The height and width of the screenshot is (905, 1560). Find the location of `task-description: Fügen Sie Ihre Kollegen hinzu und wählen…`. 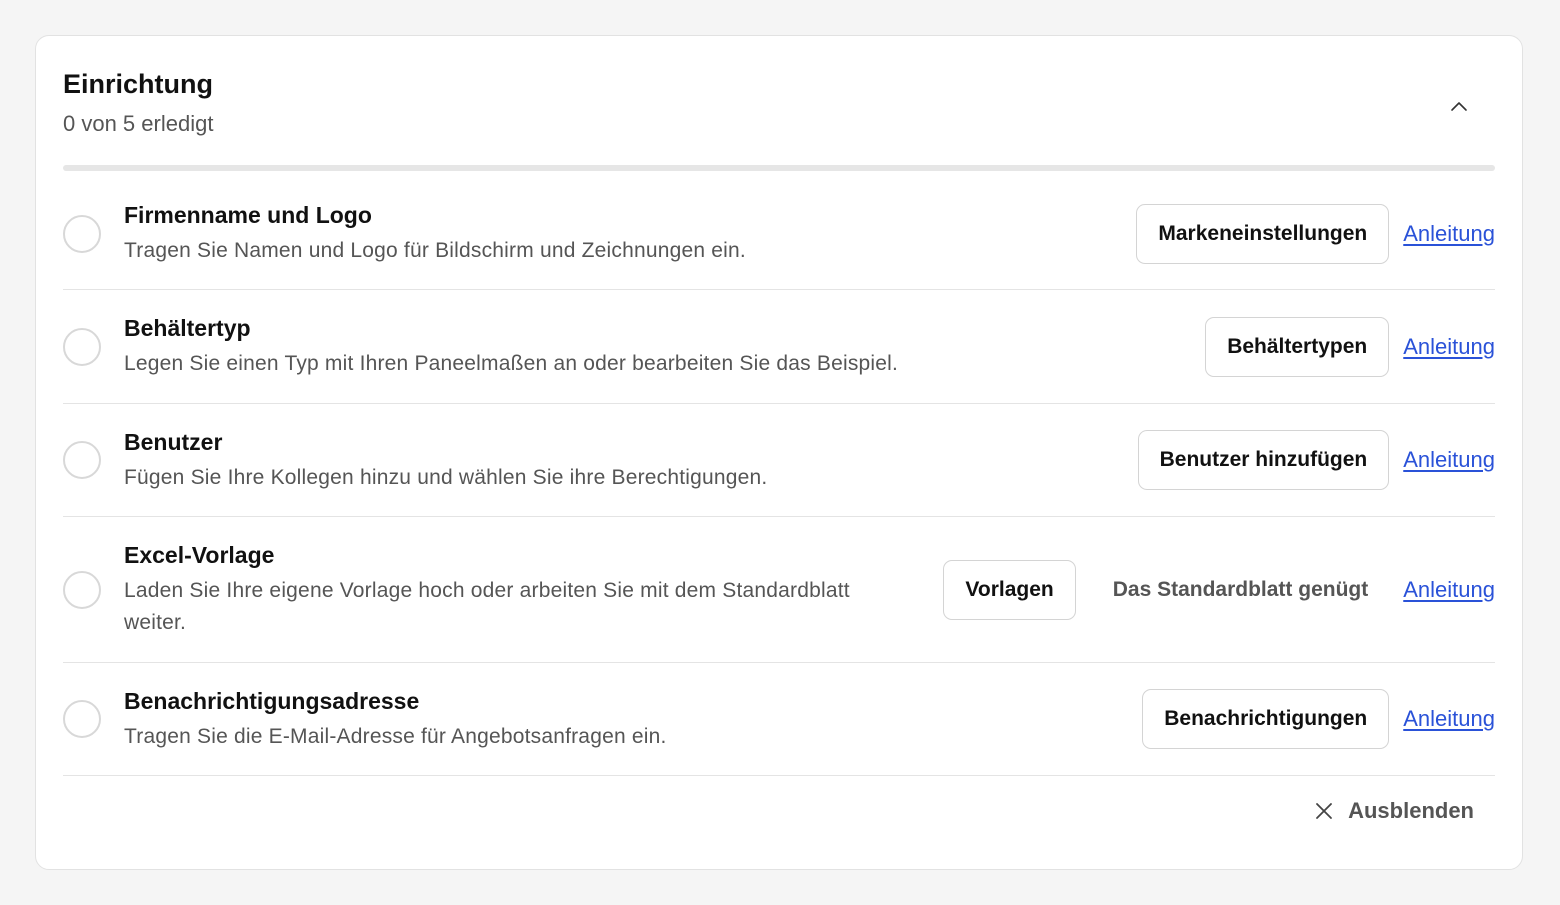

task-description: Fügen Sie Ihre Kollegen hinzu und wählen… is located at coordinates (446, 477).